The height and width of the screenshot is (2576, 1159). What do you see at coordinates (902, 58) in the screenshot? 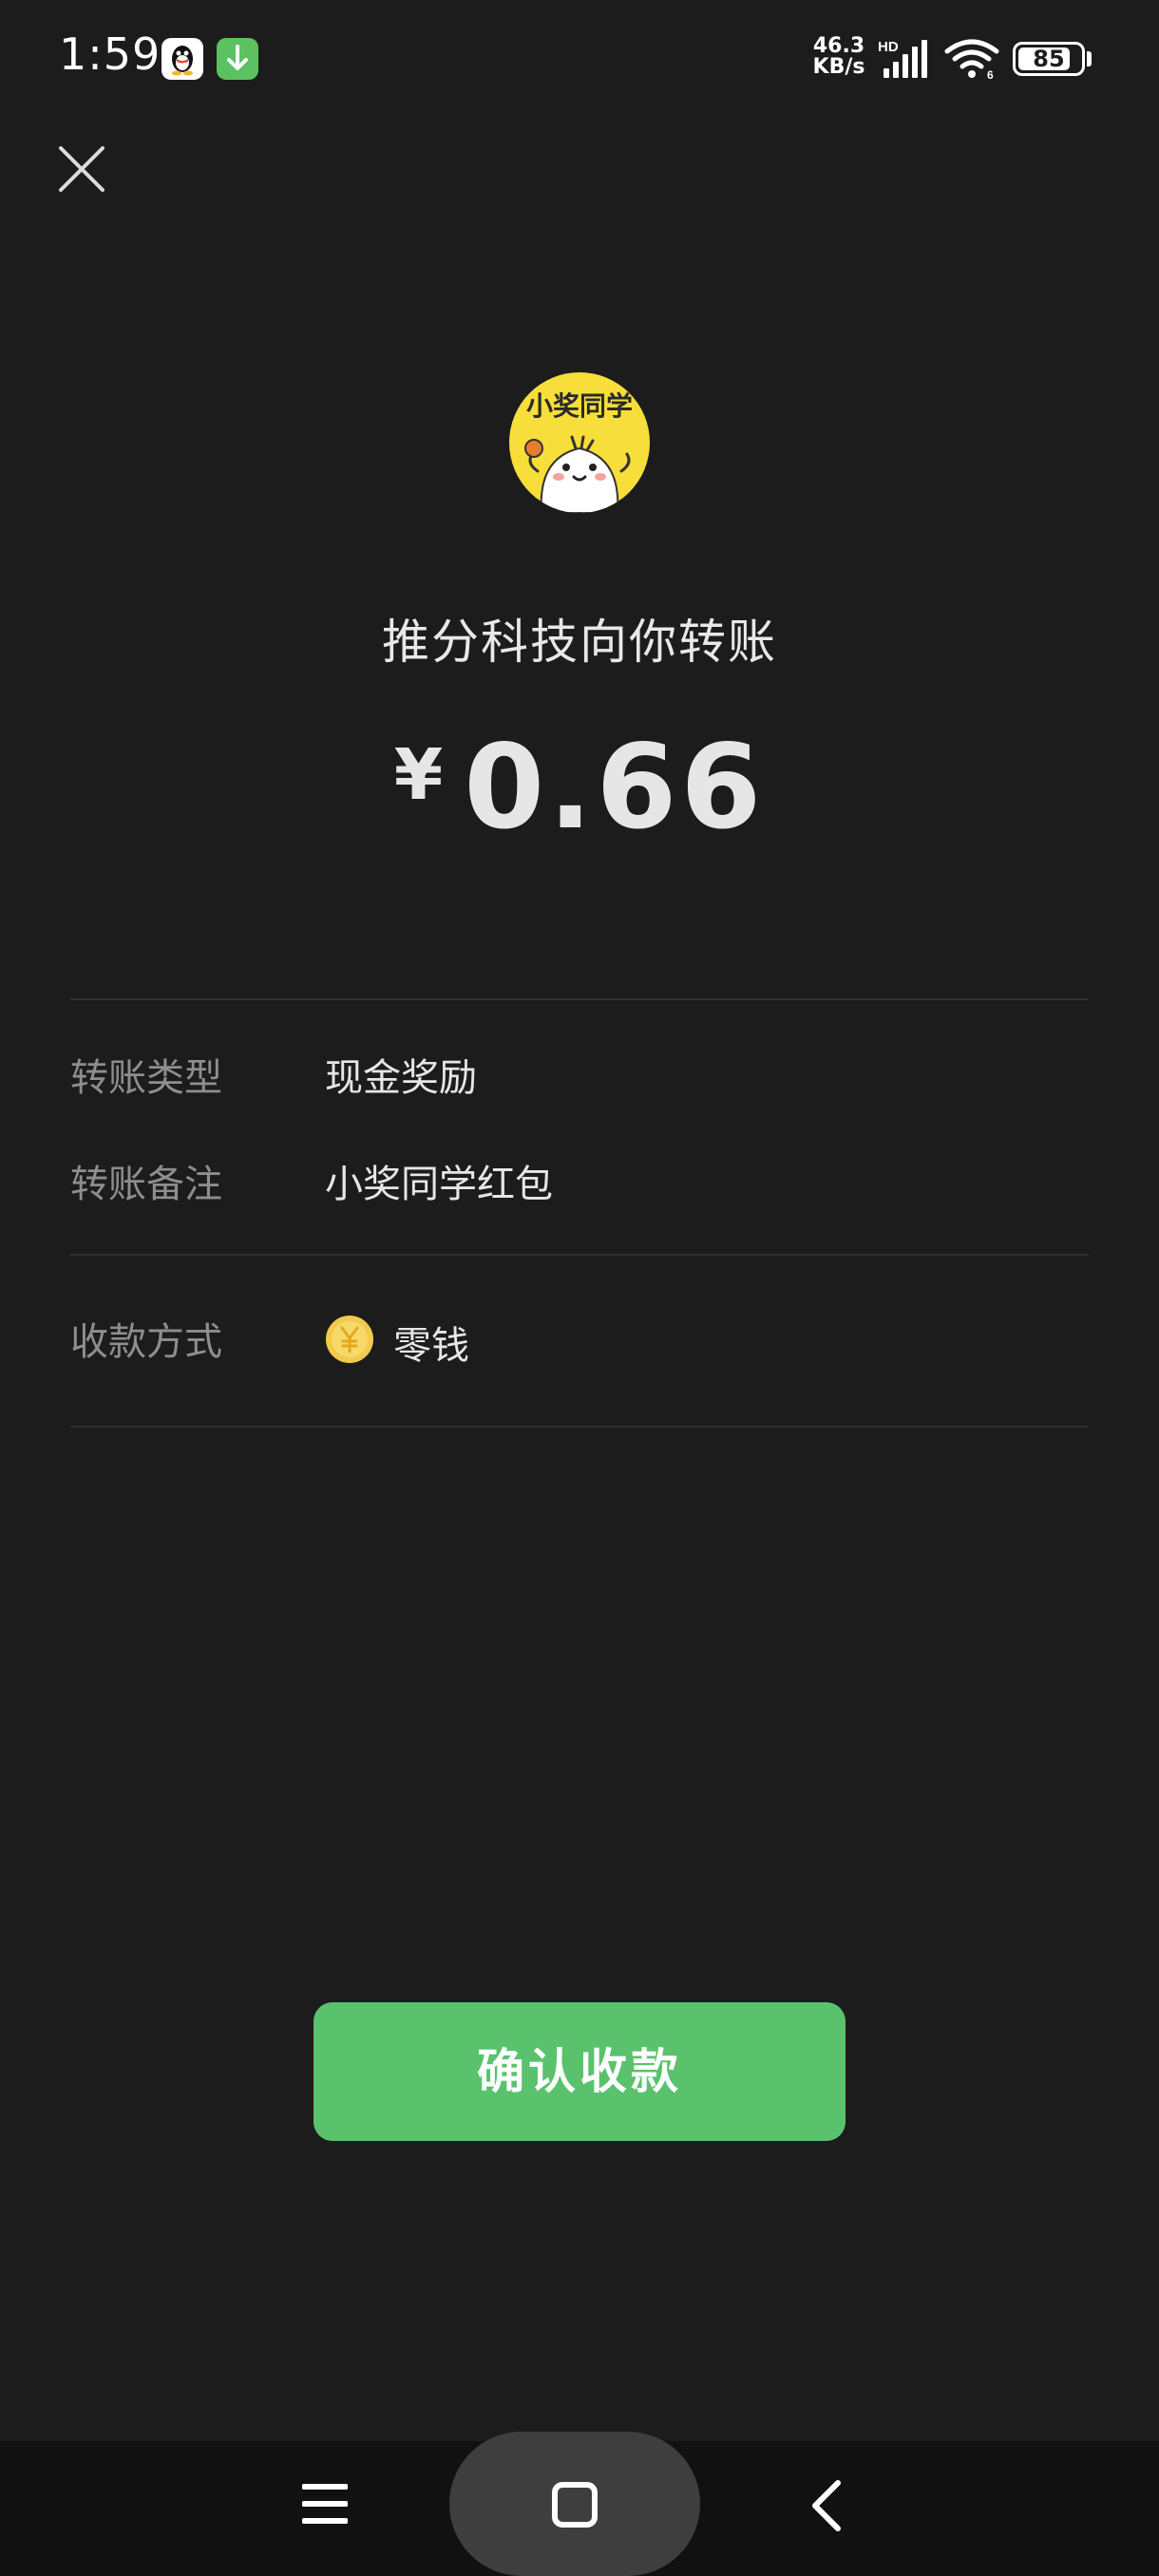
I see `signal-icon: HD` at bounding box center [902, 58].